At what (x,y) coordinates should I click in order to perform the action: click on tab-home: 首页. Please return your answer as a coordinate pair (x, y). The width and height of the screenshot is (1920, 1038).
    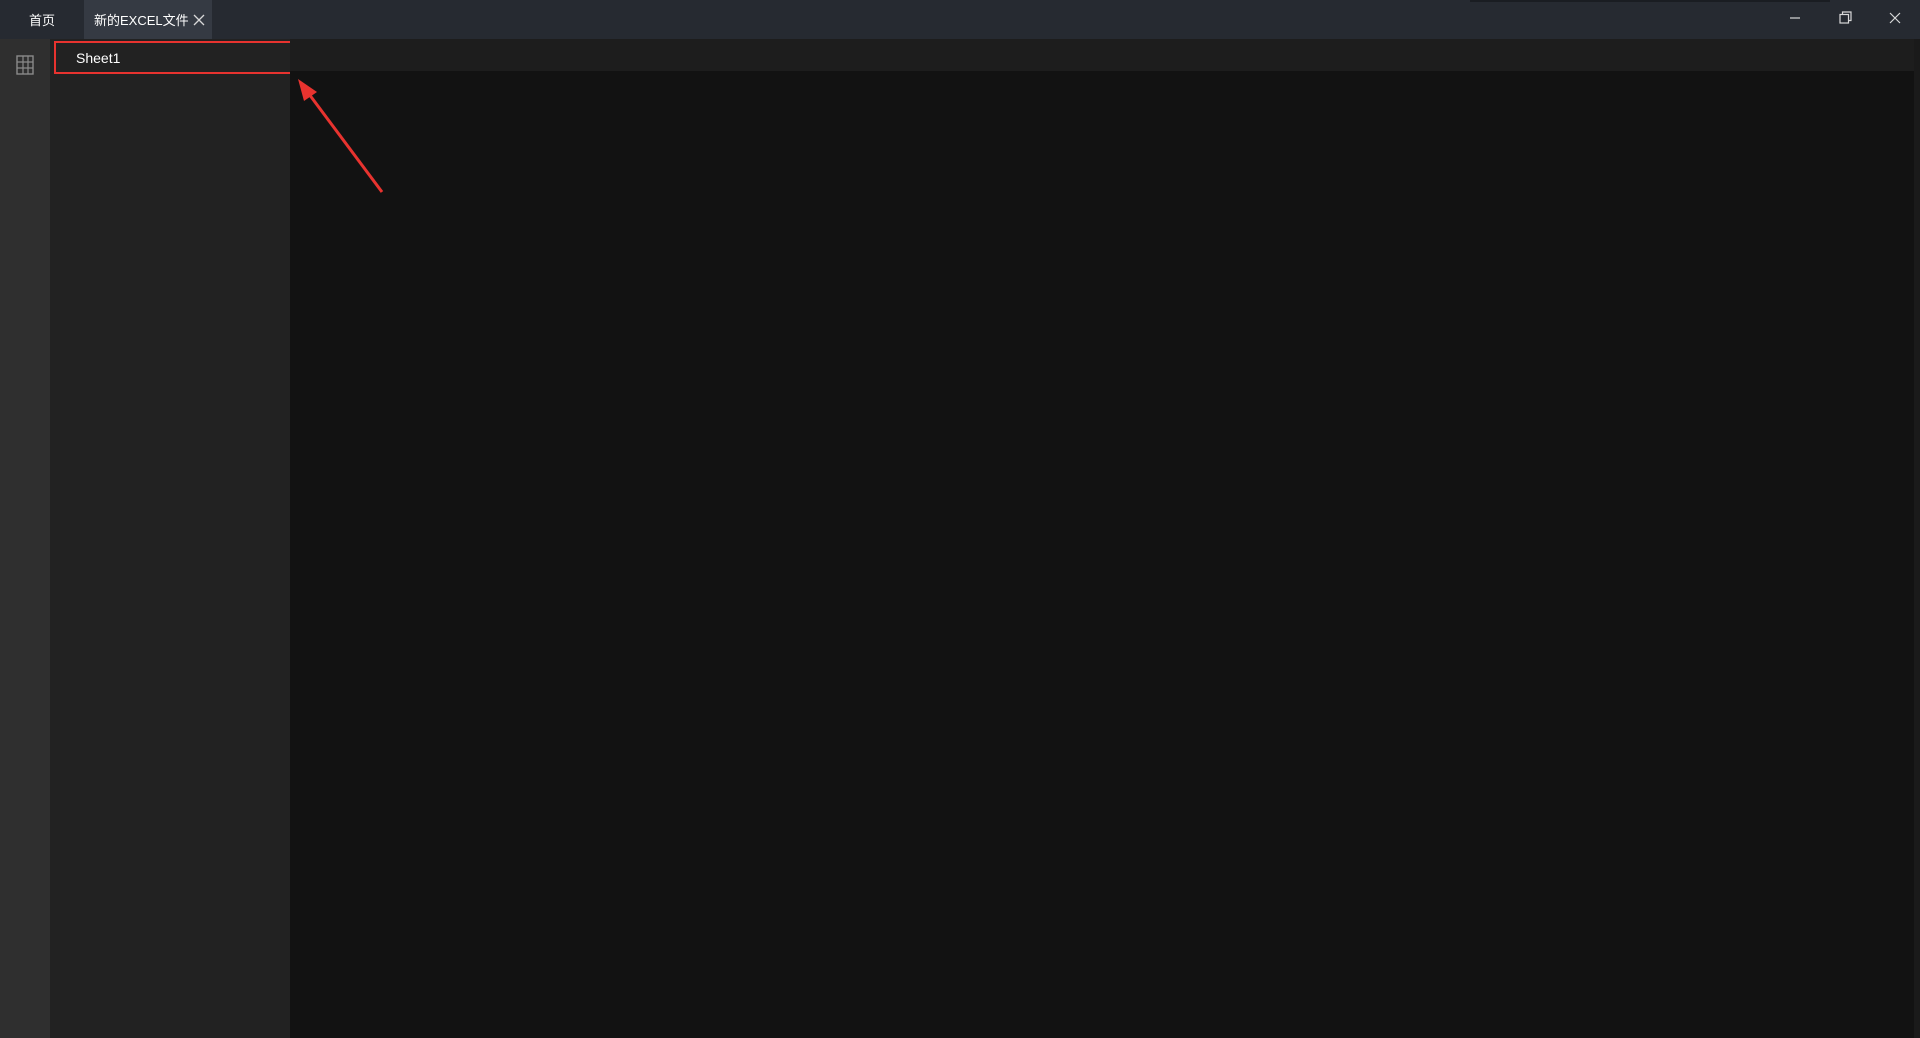
    Looking at the image, I should click on (42, 19).